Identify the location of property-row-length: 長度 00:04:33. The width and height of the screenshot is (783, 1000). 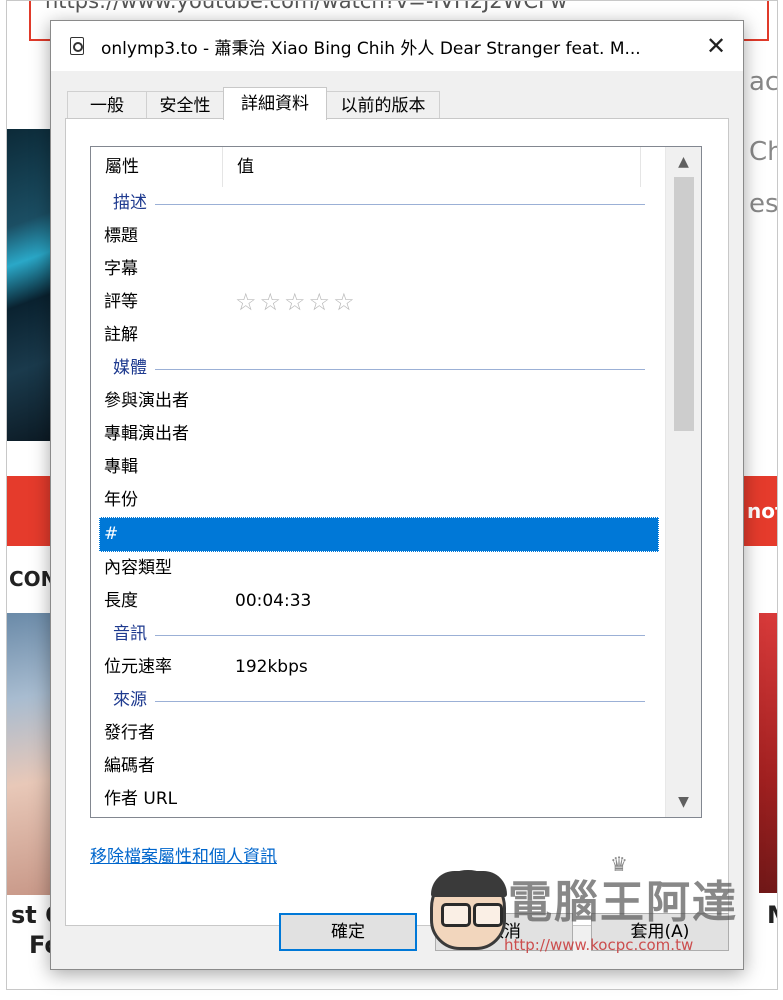
(378, 601).